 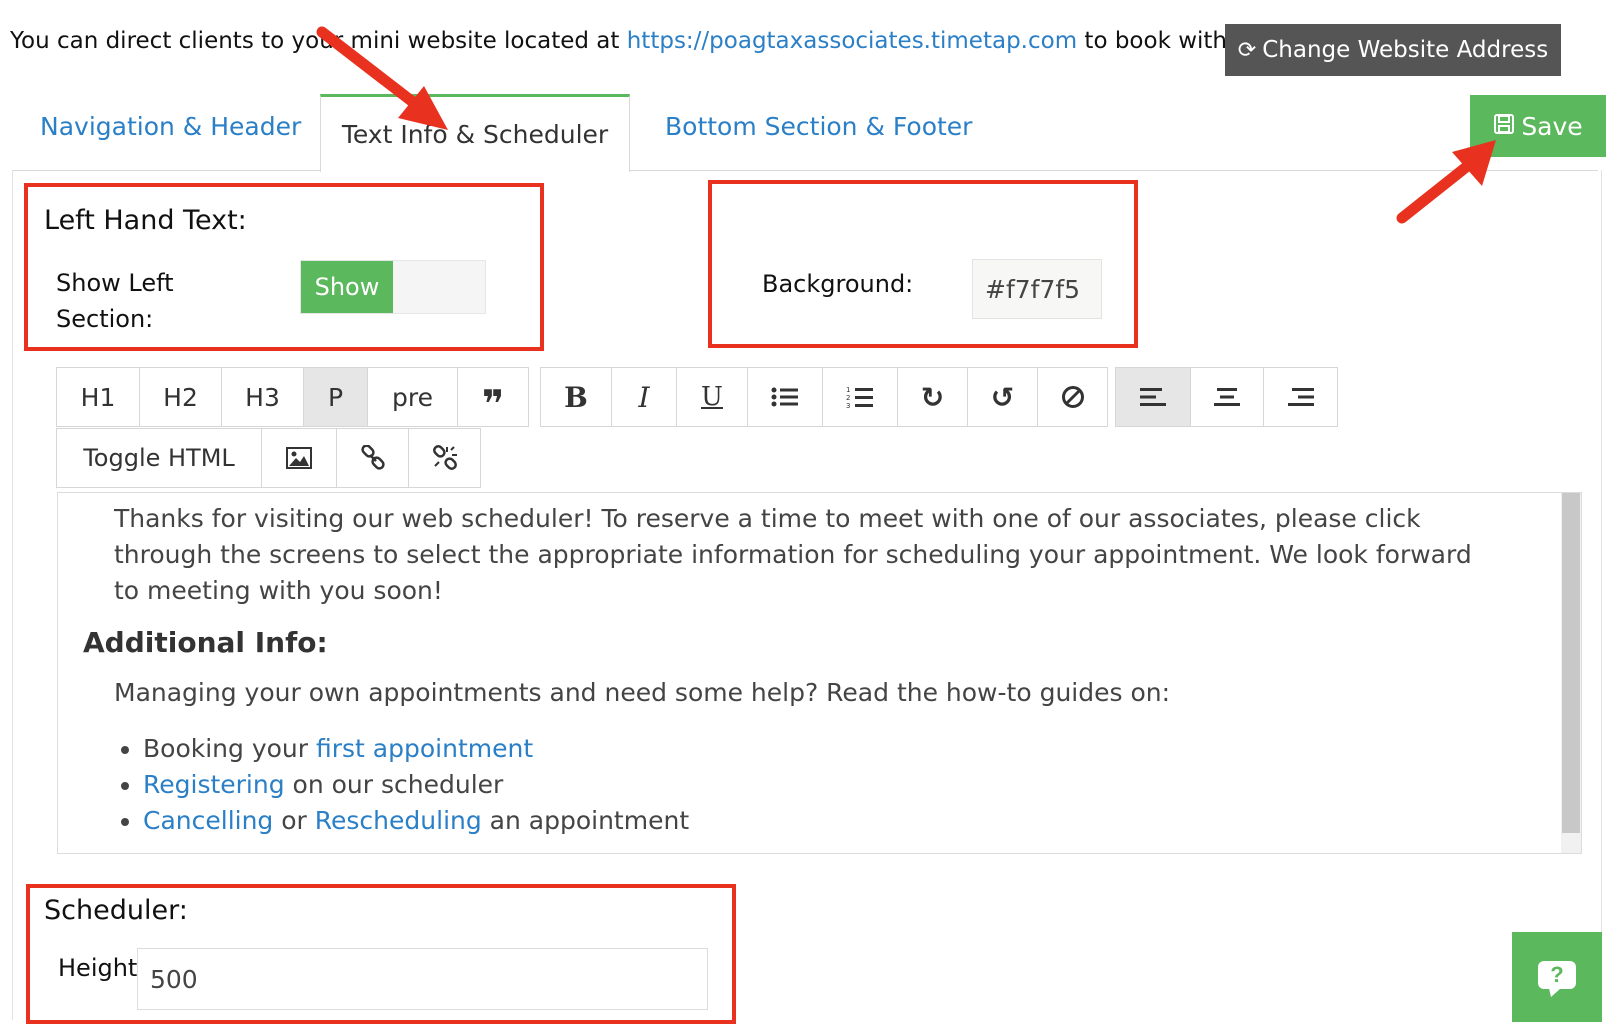 I want to click on scheduler-height-input, so click(x=422, y=979).